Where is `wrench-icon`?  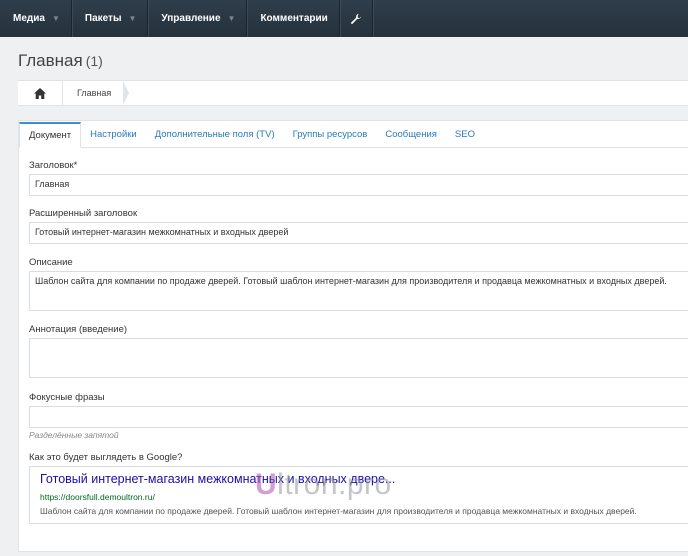
wrench-icon is located at coordinates (356, 18).